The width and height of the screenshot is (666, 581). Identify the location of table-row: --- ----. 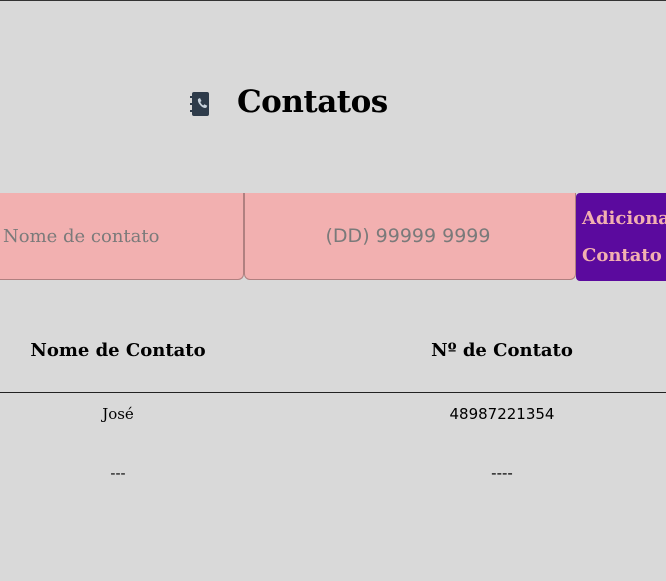
(333, 479).